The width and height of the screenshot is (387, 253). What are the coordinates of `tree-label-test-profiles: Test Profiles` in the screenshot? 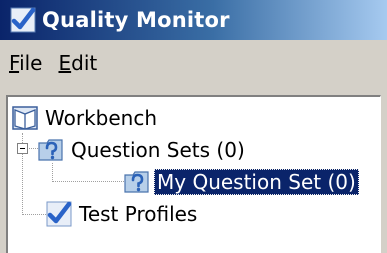 It's located at (138, 214).